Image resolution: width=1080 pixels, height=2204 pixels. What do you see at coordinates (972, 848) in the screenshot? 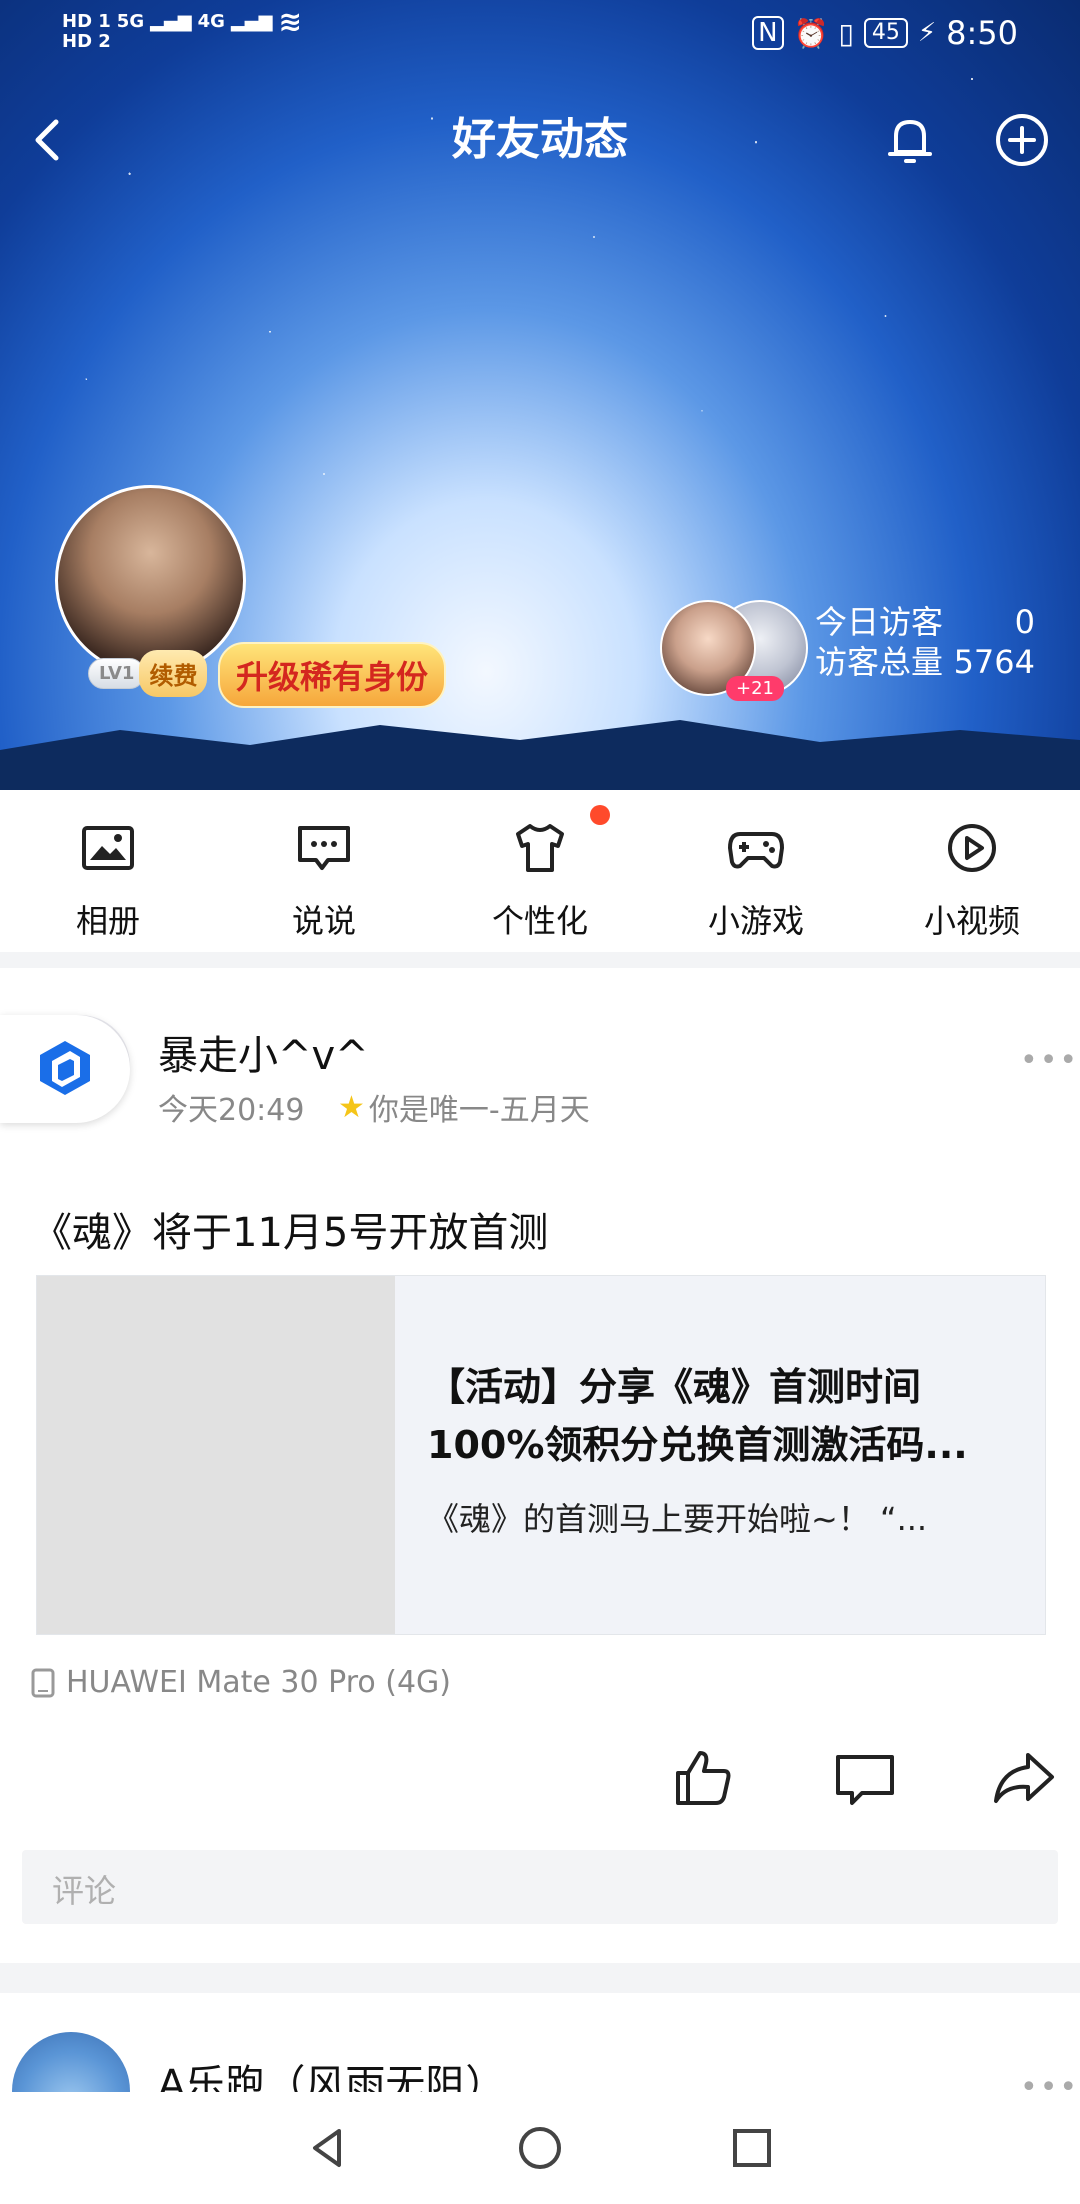
I see `play-video-icon` at bounding box center [972, 848].